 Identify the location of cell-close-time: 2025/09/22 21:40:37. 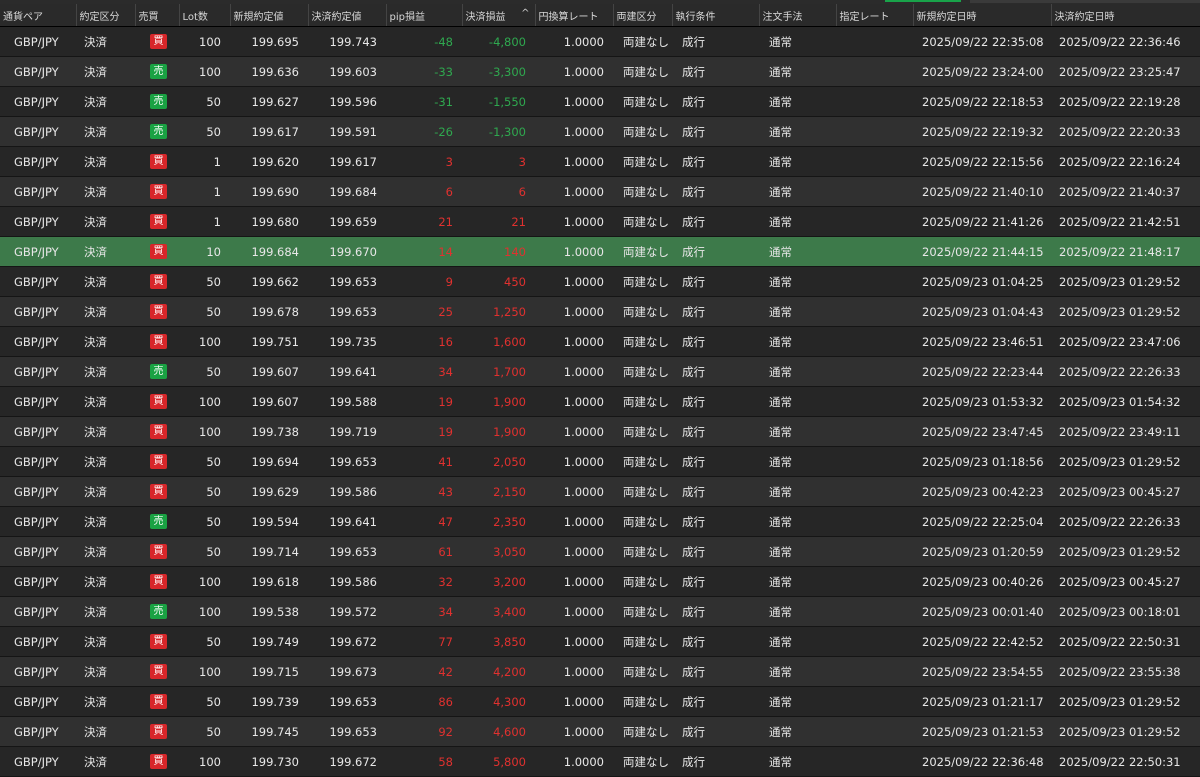
(1125, 191).